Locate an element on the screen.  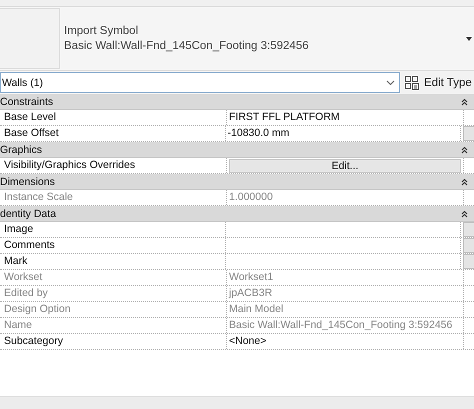
property-name: Instance Scale is located at coordinates (113, 197).